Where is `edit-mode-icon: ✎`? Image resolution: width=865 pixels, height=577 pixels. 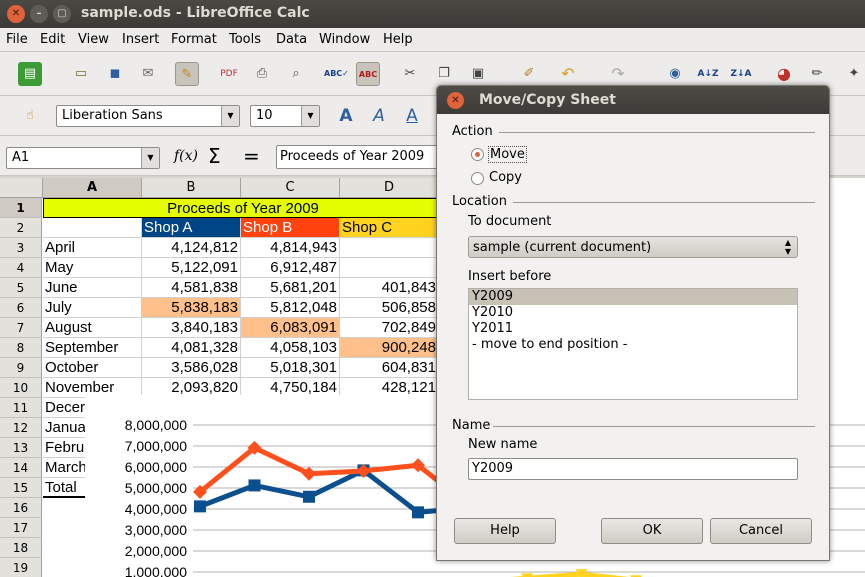
edit-mode-icon: ✎ is located at coordinates (187, 74).